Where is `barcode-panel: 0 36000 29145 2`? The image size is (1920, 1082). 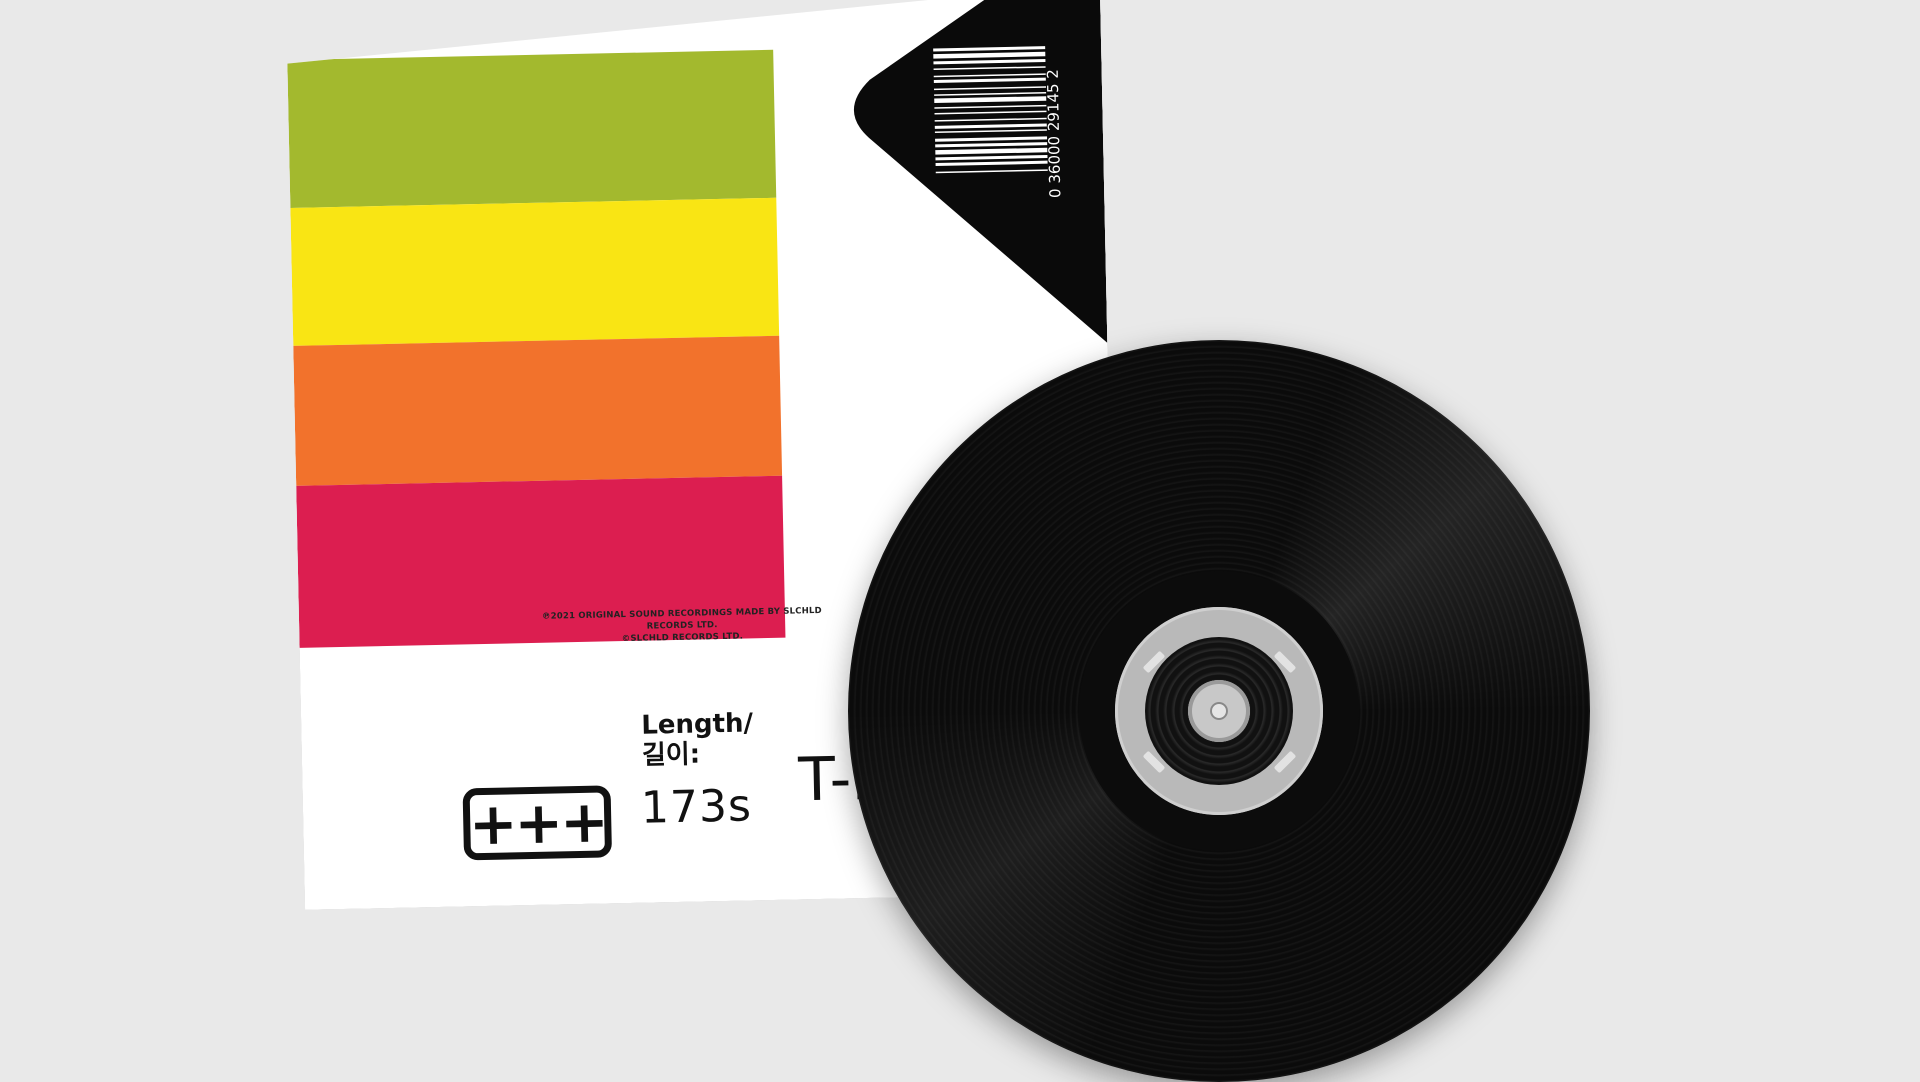 barcode-panel: 0 36000 29145 2 is located at coordinates (956, 174).